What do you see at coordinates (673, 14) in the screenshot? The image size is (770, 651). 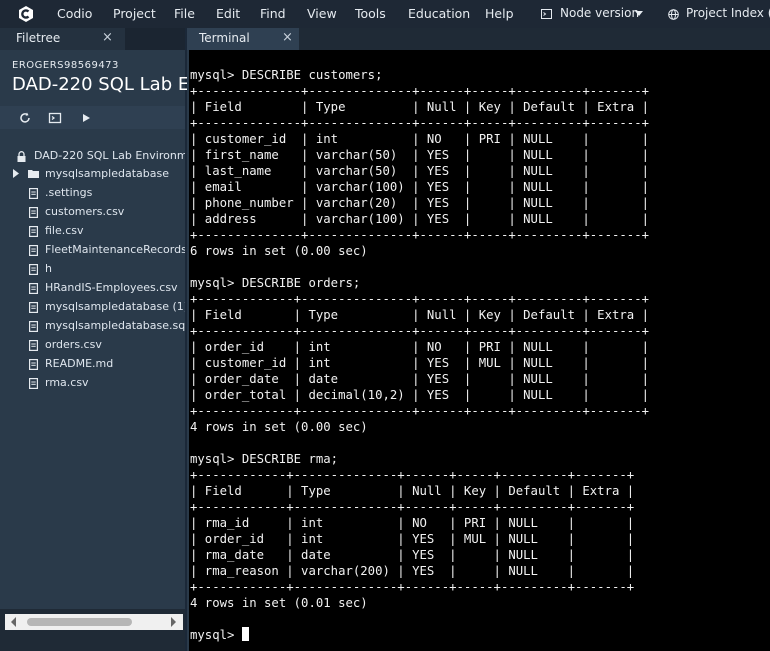 I see `globe-icon` at bounding box center [673, 14].